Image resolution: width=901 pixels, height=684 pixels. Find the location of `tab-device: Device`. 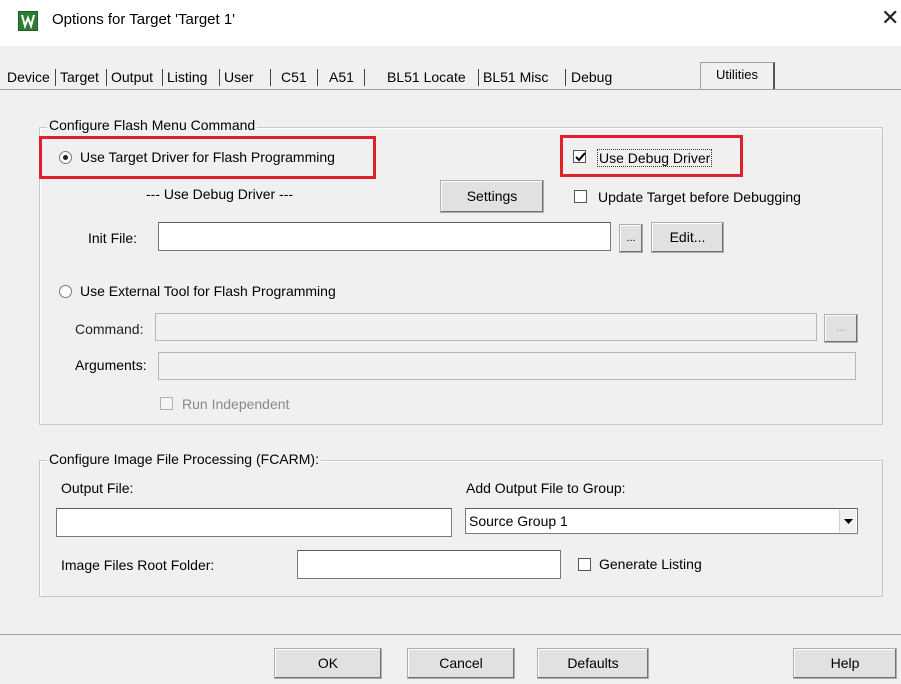

tab-device: Device is located at coordinates (28, 77).